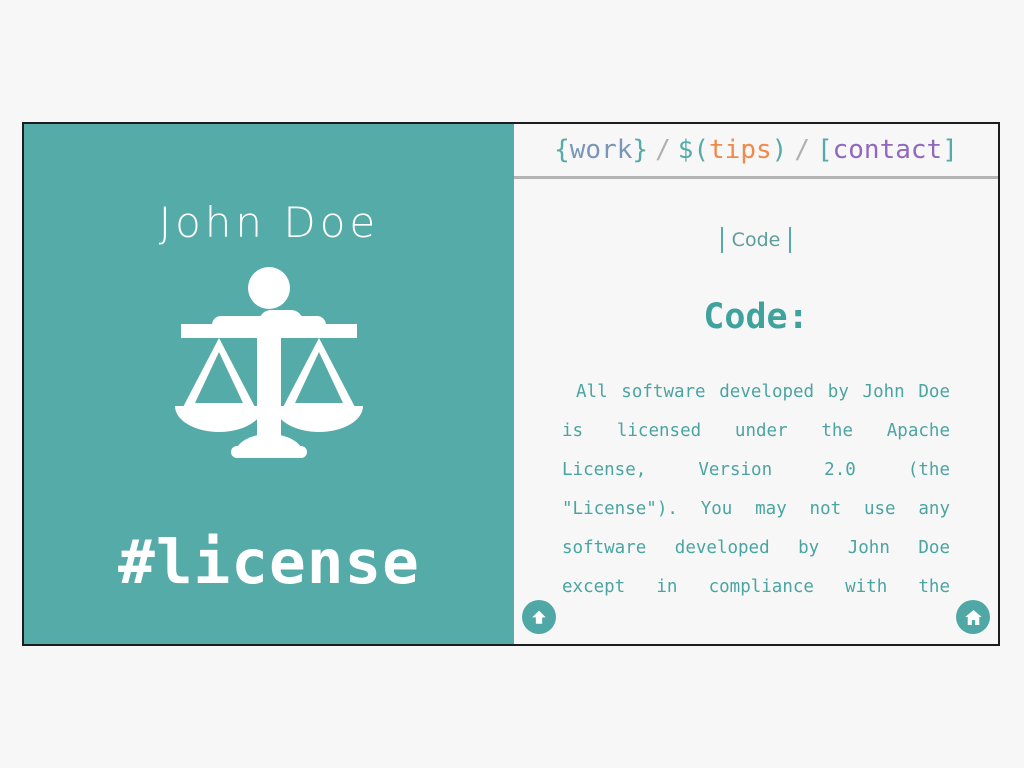 This screenshot has width=1024, height=768. I want to click on nav-item-work: {work}, so click(601, 150).